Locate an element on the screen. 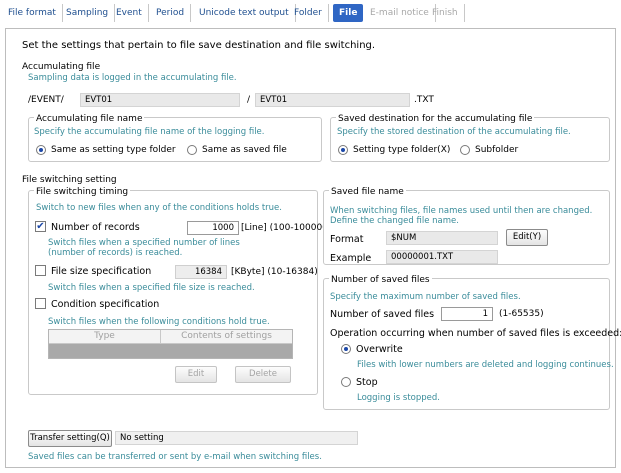 Image resolution: width=621 pixels, height=473 pixels. stop-radio is located at coordinates (346, 382).